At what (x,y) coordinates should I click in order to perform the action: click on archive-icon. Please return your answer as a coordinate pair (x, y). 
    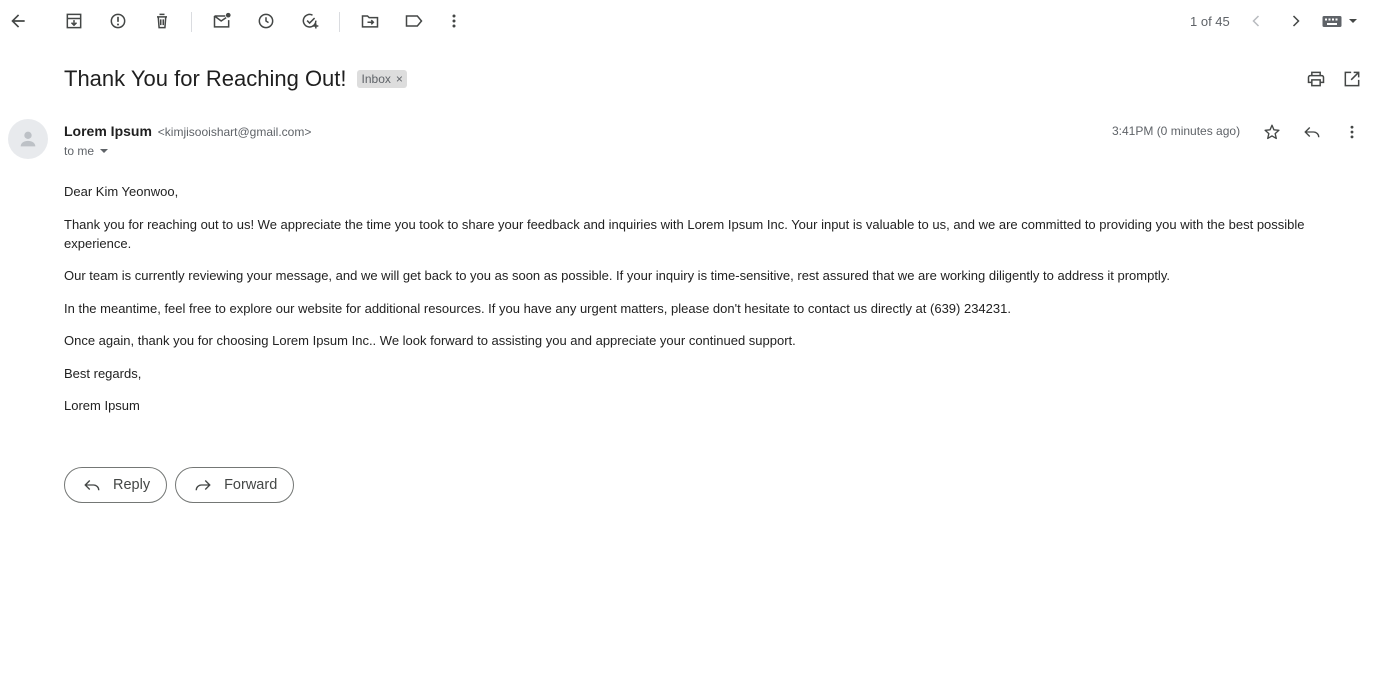
    Looking at the image, I should click on (74, 21).